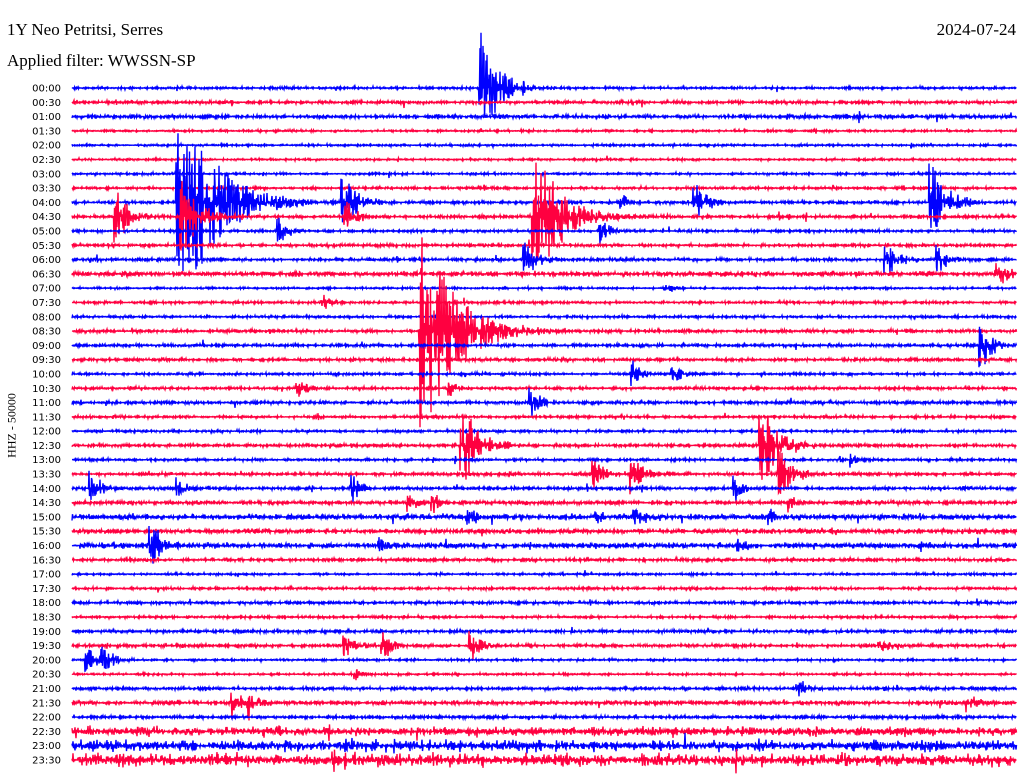 This screenshot has width=1024, height=780. I want to click on row-time-label: 19:00, so click(46, 632).